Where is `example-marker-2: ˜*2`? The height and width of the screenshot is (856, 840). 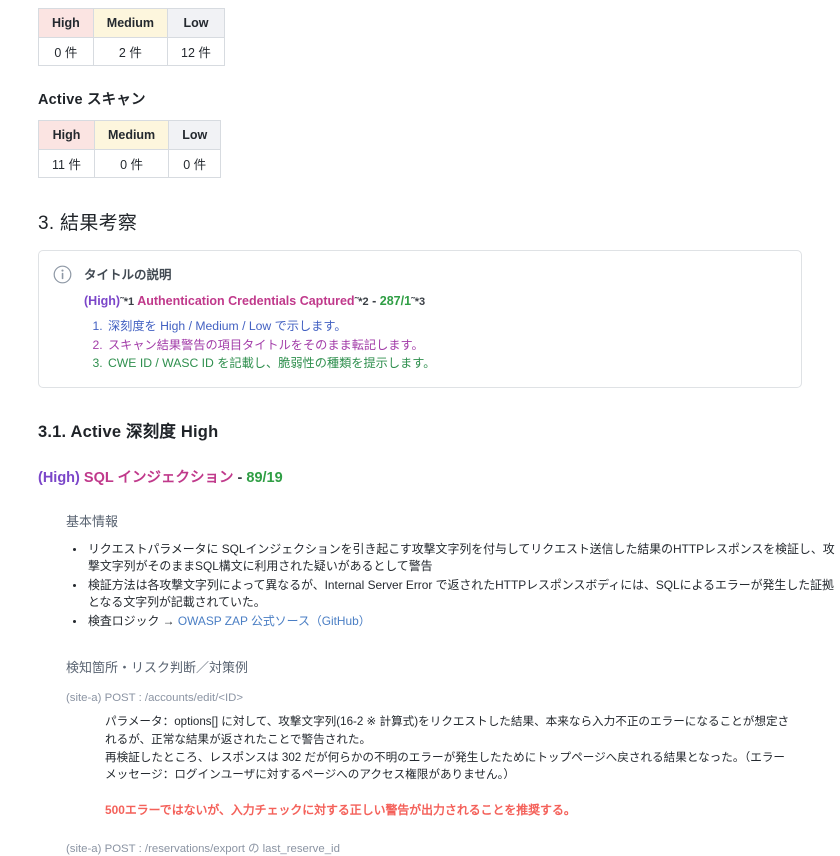
example-marker-2: ˜*2 is located at coordinates (361, 302).